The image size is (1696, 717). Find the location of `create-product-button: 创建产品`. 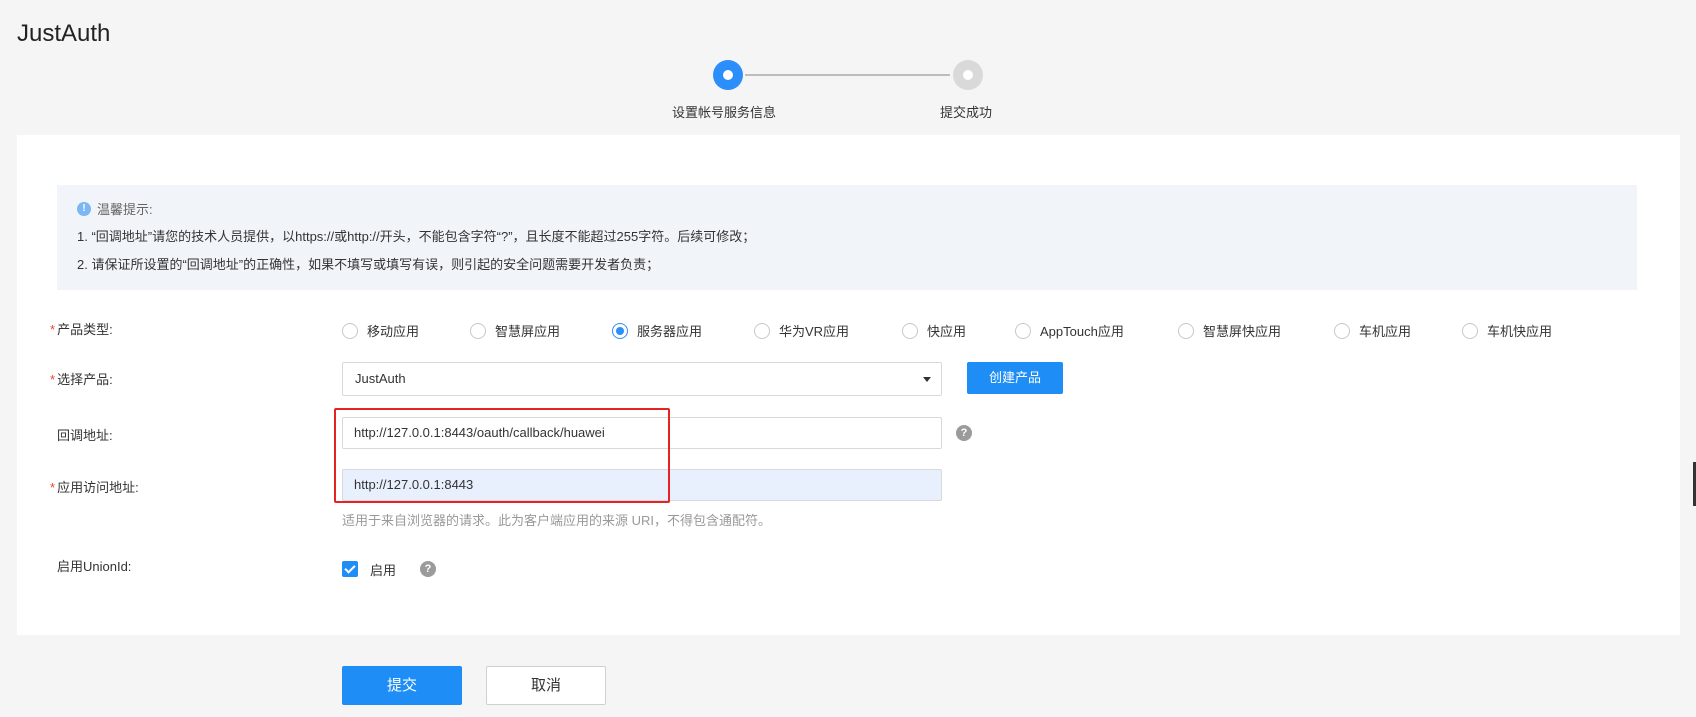

create-product-button: 创建产品 is located at coordinates (1015, 378).